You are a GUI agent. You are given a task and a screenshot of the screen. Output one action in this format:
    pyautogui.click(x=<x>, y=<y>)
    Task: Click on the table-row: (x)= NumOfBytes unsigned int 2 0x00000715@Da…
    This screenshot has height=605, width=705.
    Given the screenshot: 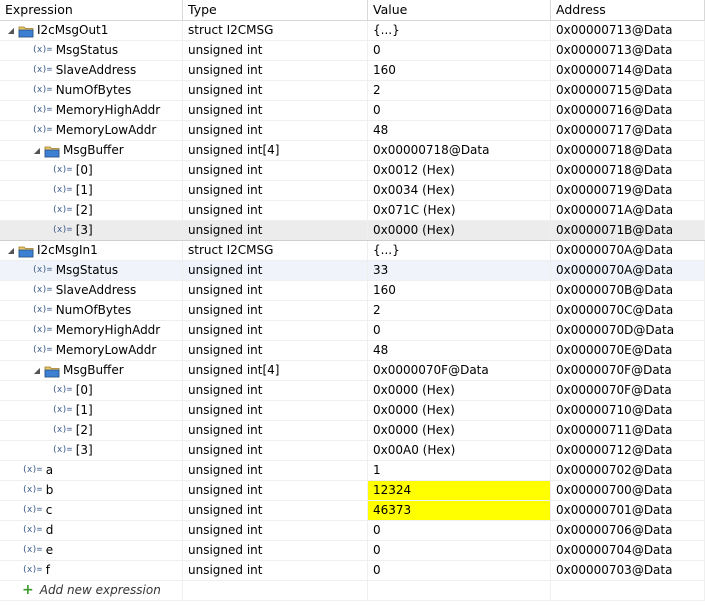 What is the action you would take?
    pyautogui.click(x=352, y=91)
    